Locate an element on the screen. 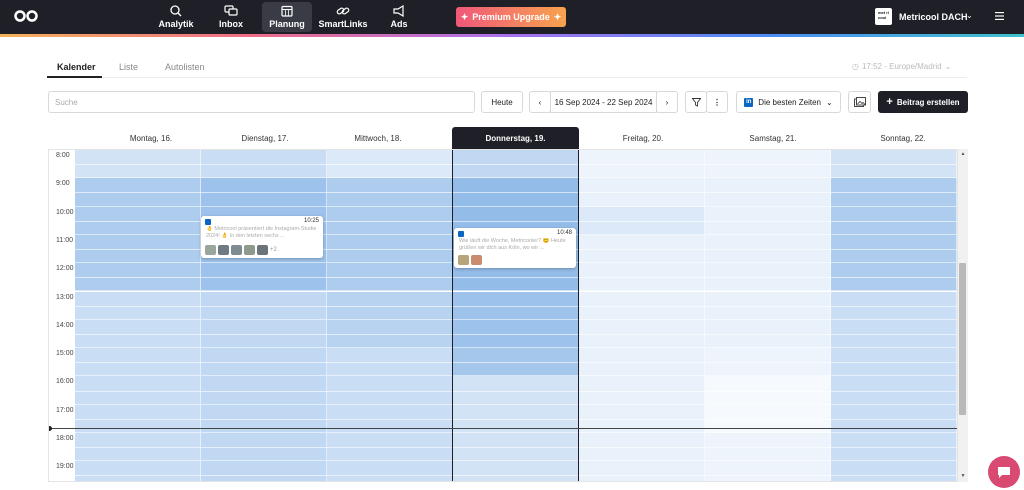 The width and height of the screenshot is (1024, 490). more-options-button: ⋮ is located at coordinates (717, 102).